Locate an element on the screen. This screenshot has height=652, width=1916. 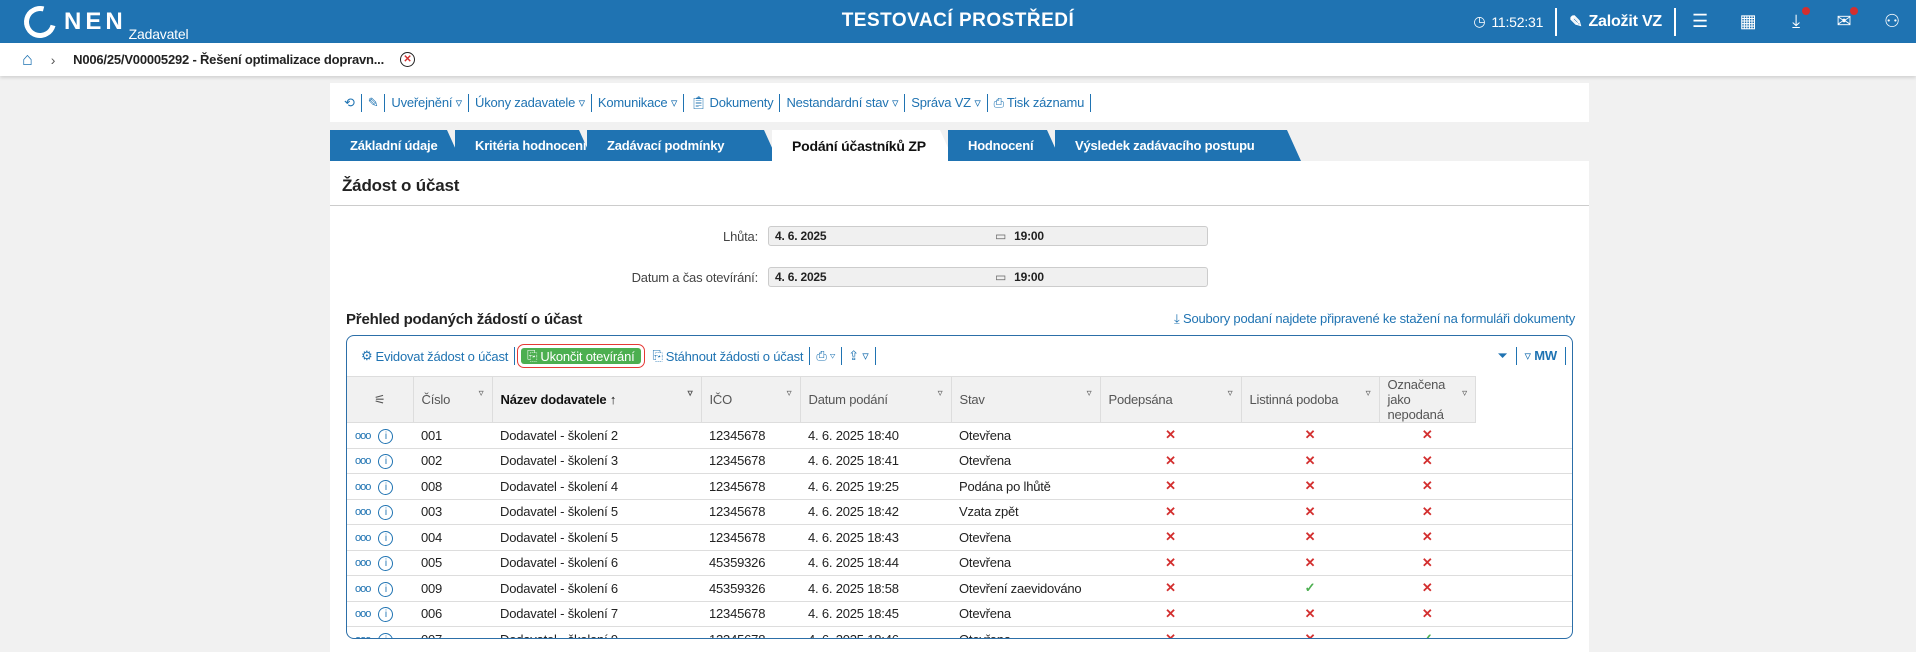
deadline-field: 4. 6. 2025 ▭ 19:00 is located at coordinates (988, 236).